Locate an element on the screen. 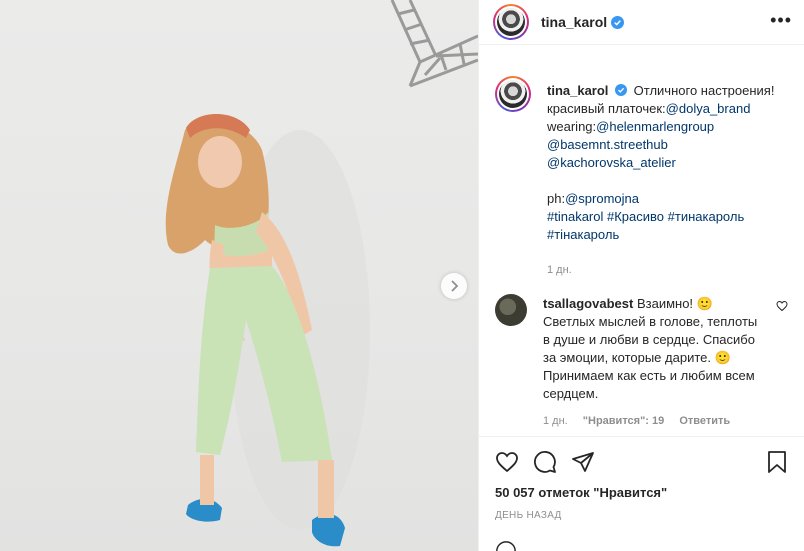  bookmark-icon is located at coordinates (777, 462).